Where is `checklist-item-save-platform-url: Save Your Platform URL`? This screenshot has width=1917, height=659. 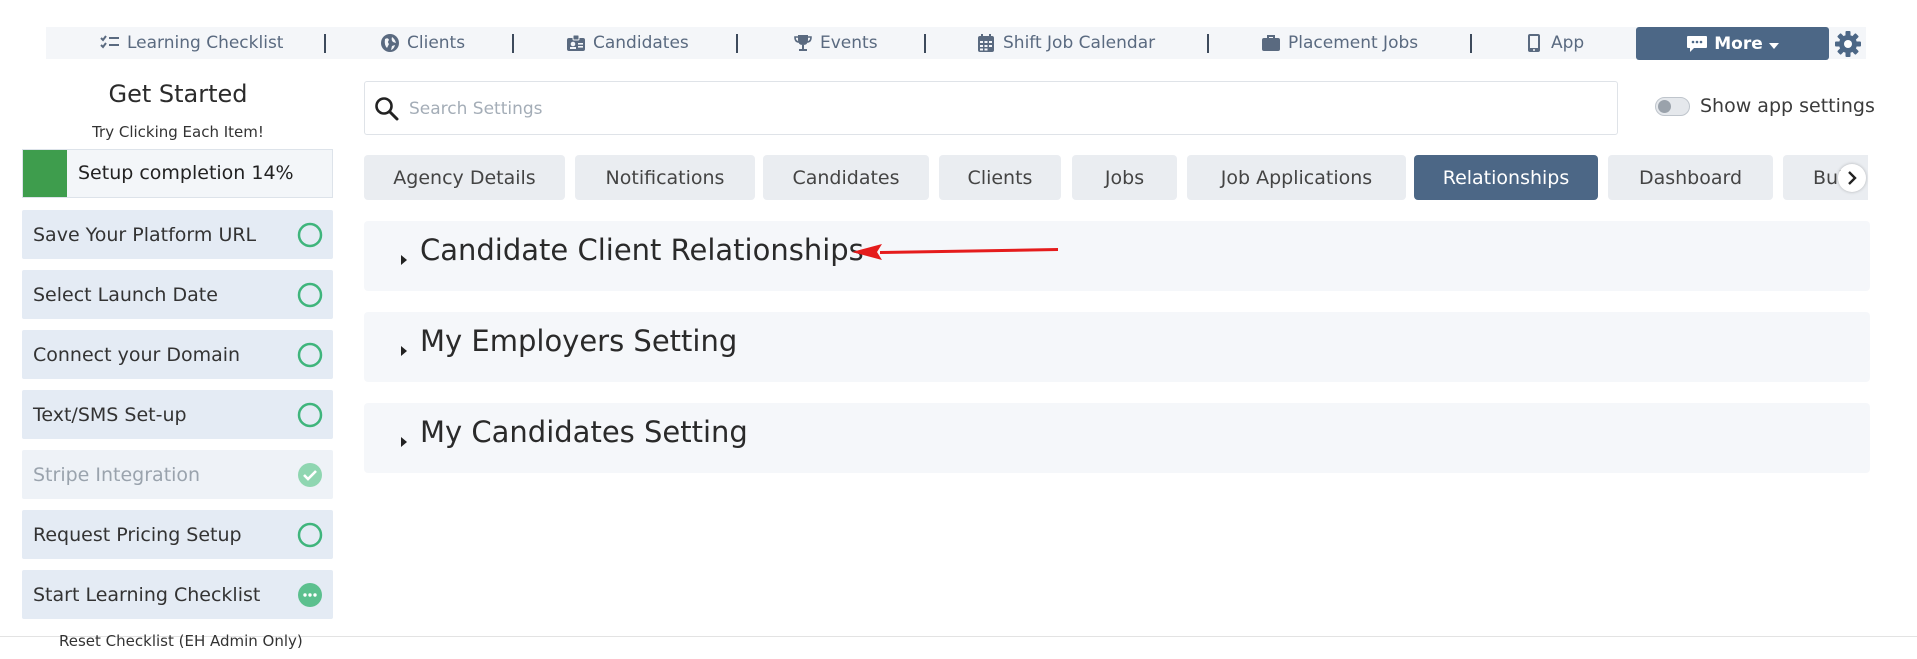 checklist-item-save-platform-url: Save Your Platform URL is located at coordinates (177, 234).